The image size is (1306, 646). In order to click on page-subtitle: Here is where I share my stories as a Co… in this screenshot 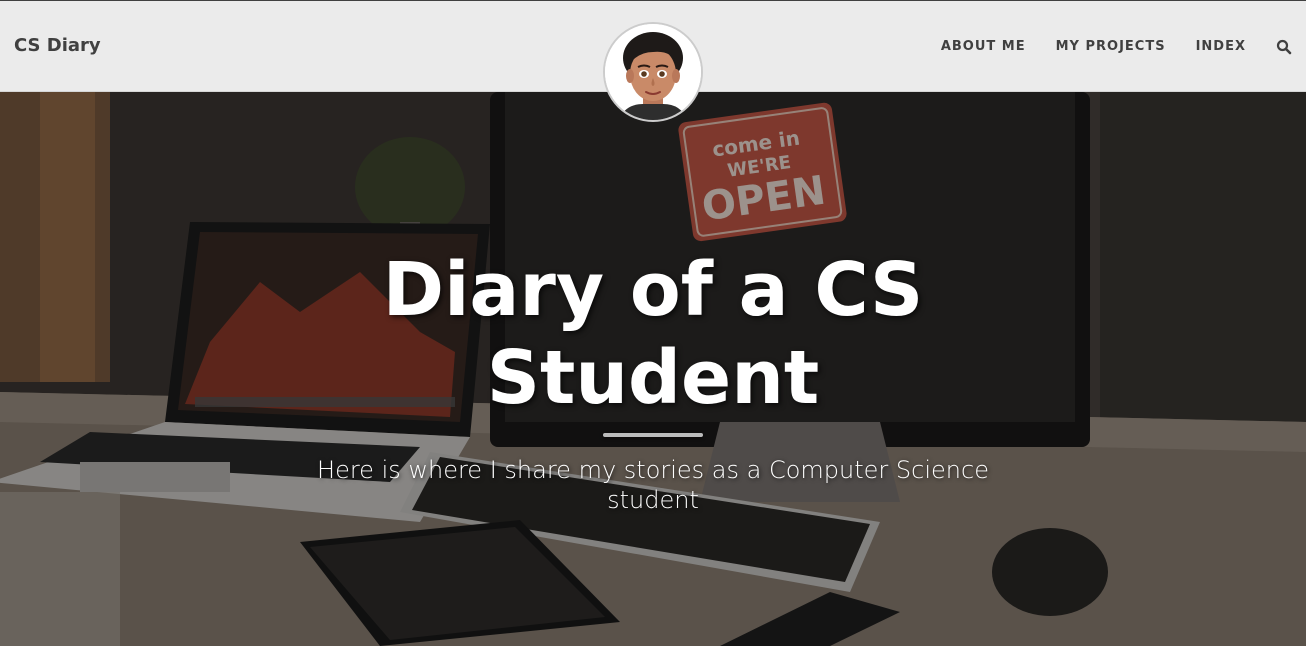, I will do `click(653, 485)`.